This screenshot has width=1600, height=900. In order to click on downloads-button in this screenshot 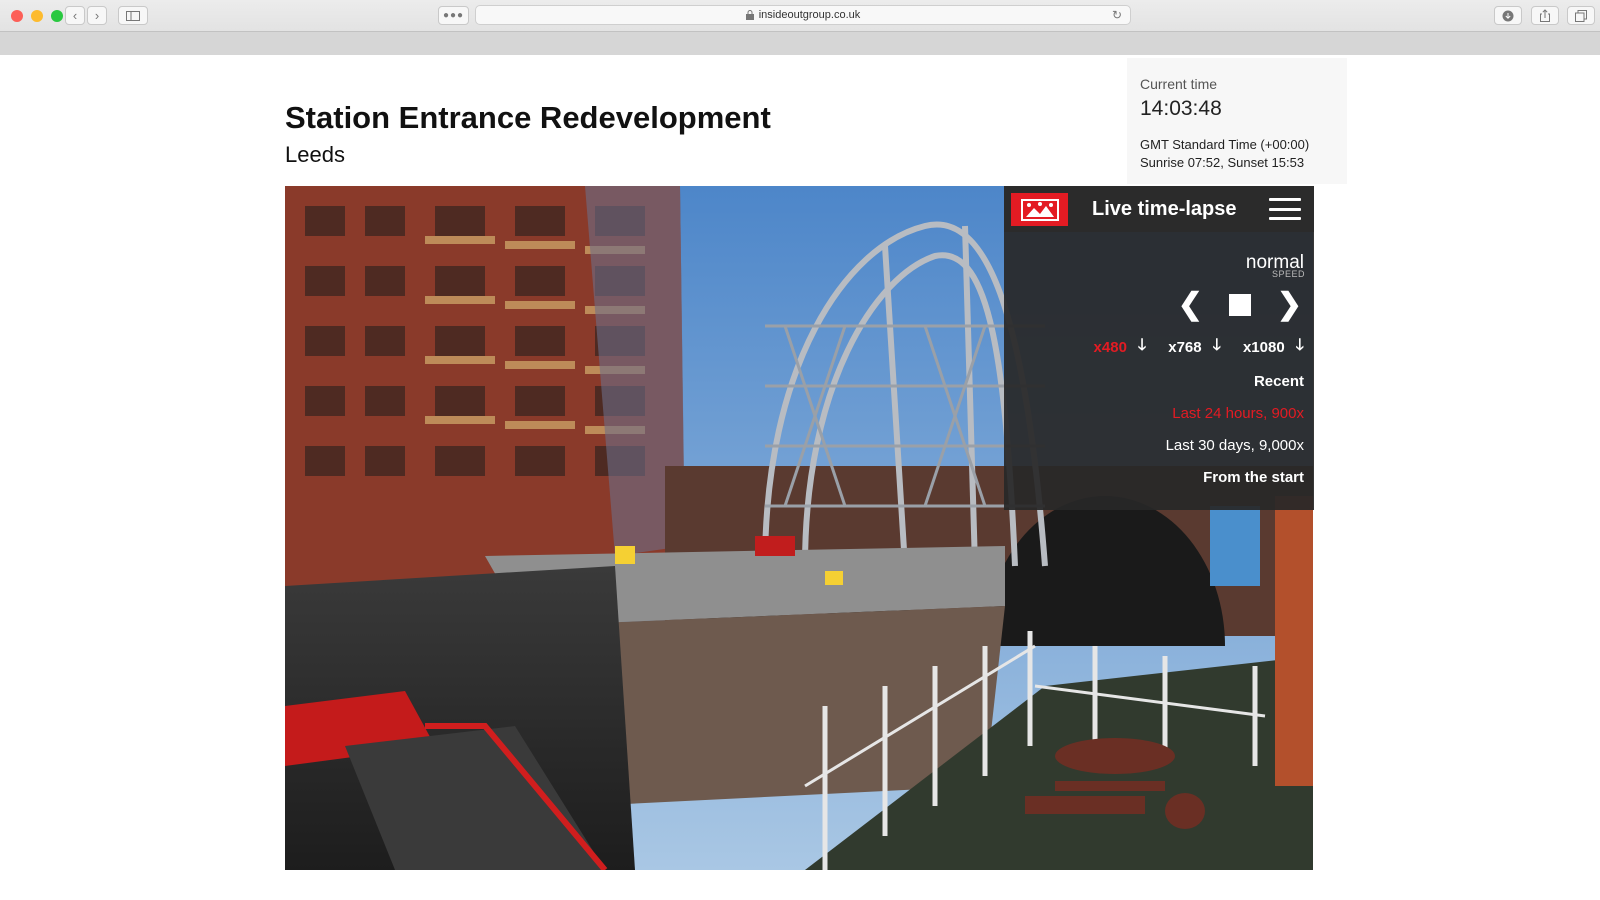, I will do `click(1508, 15)`.